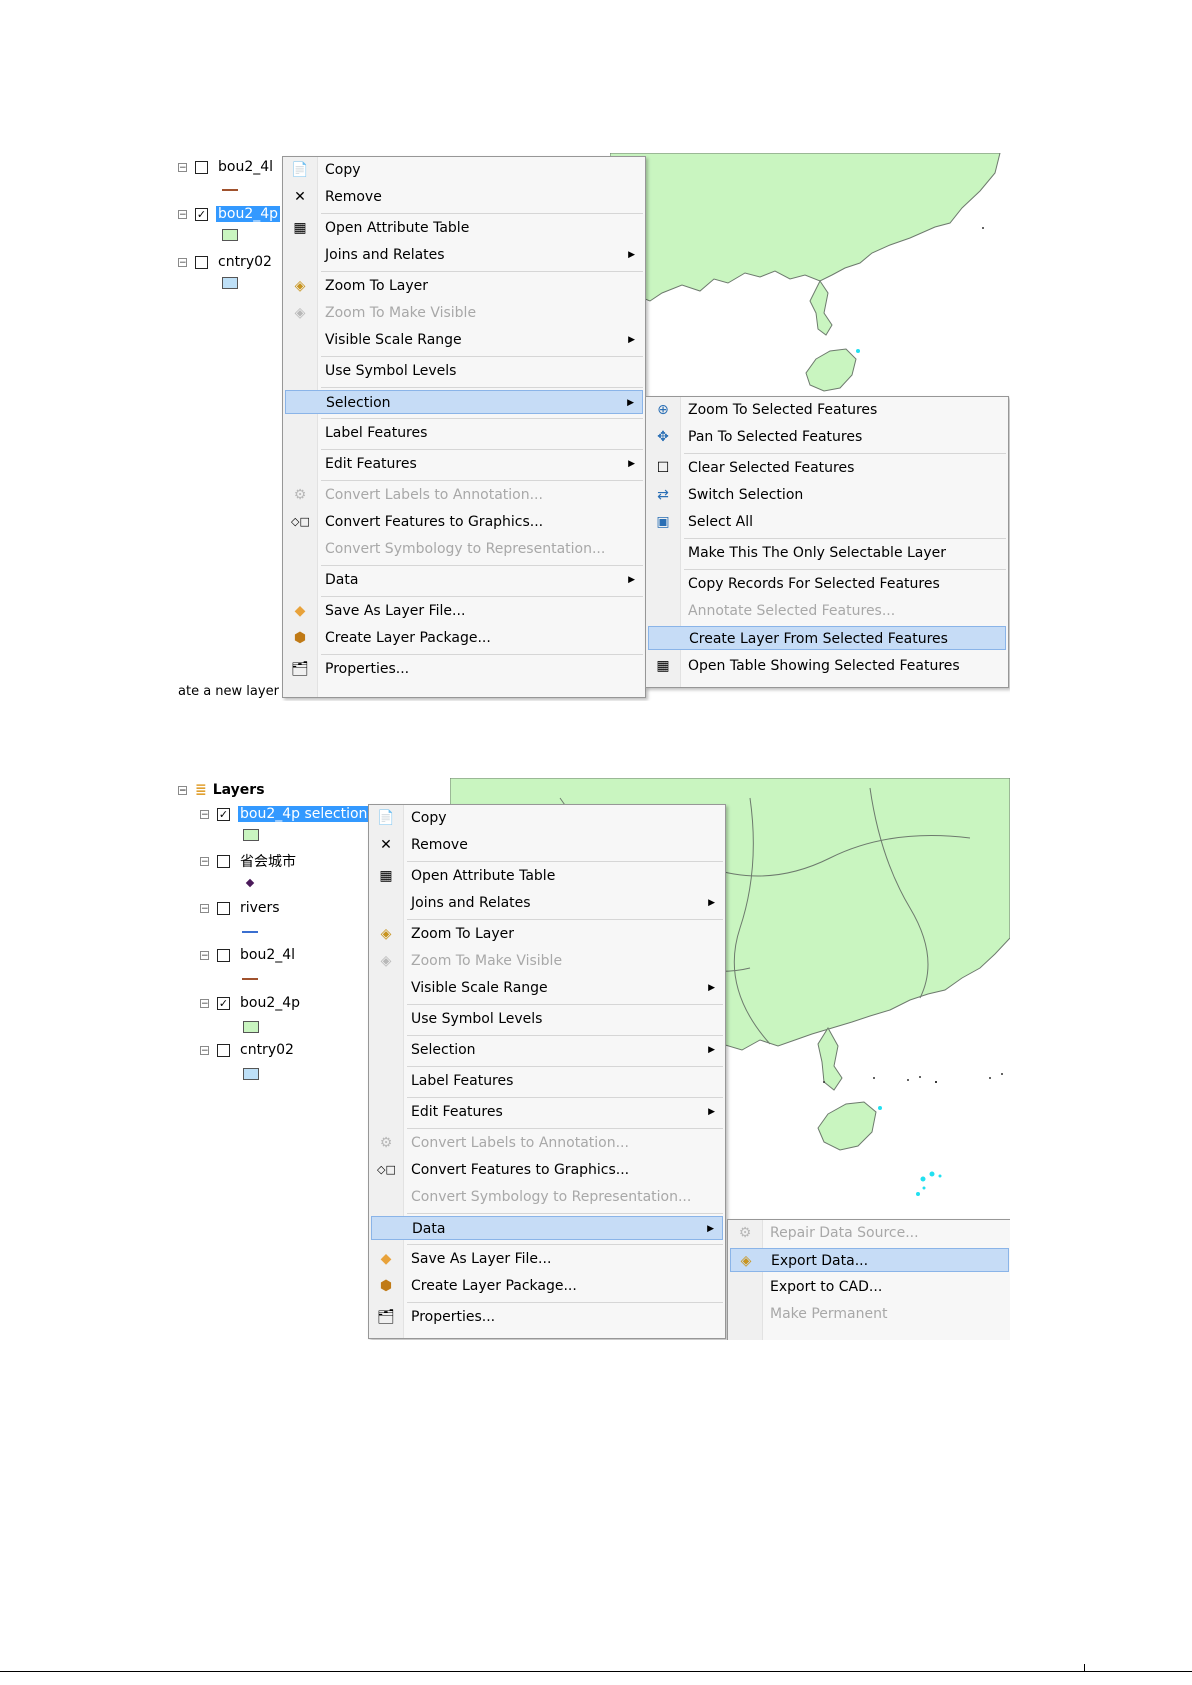  Describe the element at coordinates (827, 495) in the screenshot. I see `menu-item-switch-selection: ⇄ Switch Selection` at that location.